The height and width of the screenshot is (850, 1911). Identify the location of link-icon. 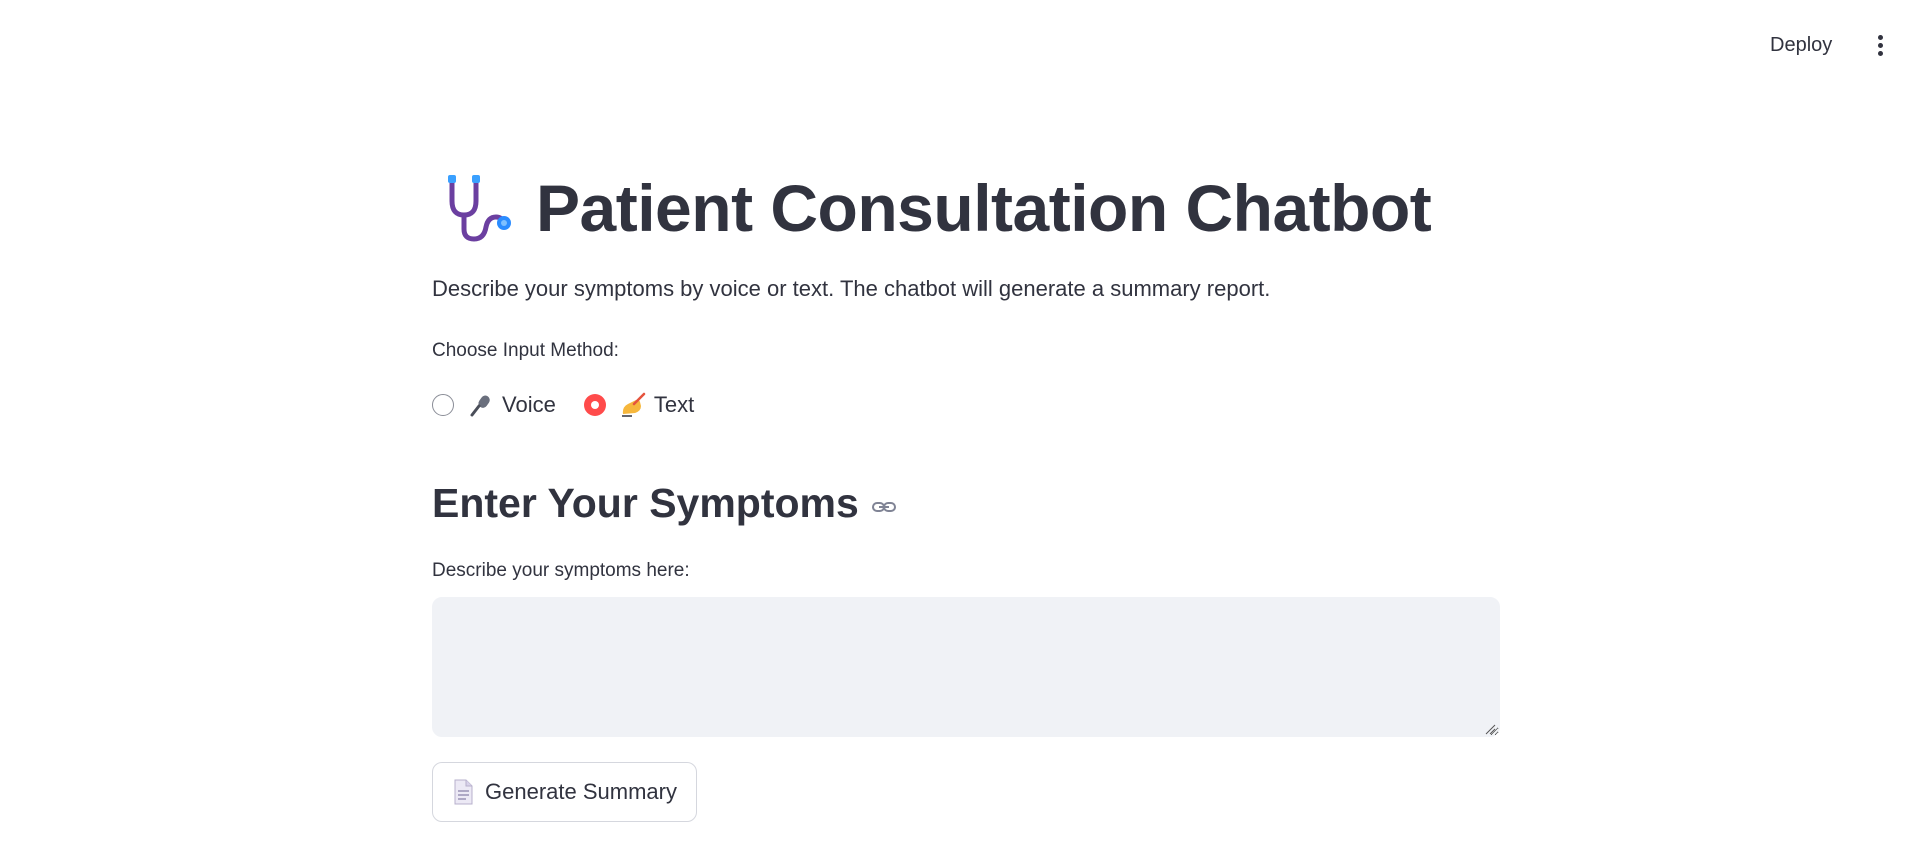
(884, 507).